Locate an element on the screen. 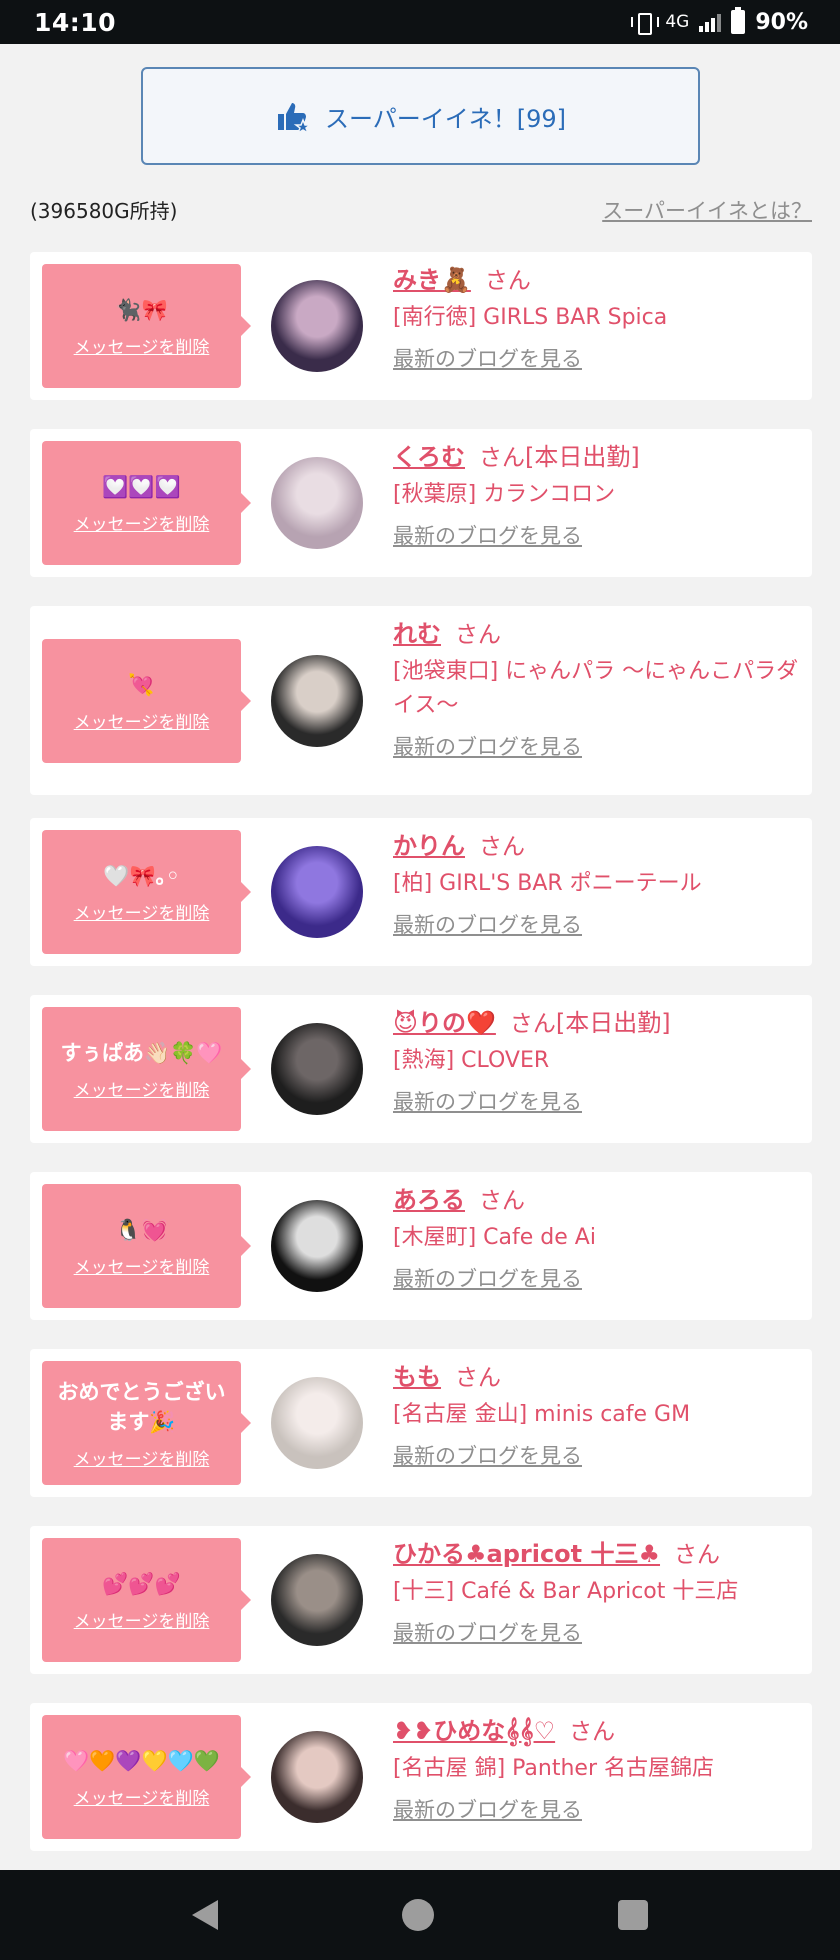 This screenshot has height=1960, width=840. cast-info: かりん さん [柏] GIRL'S BAR ポニーテール 最新のブログを見る is located at coordinates (598, 882).